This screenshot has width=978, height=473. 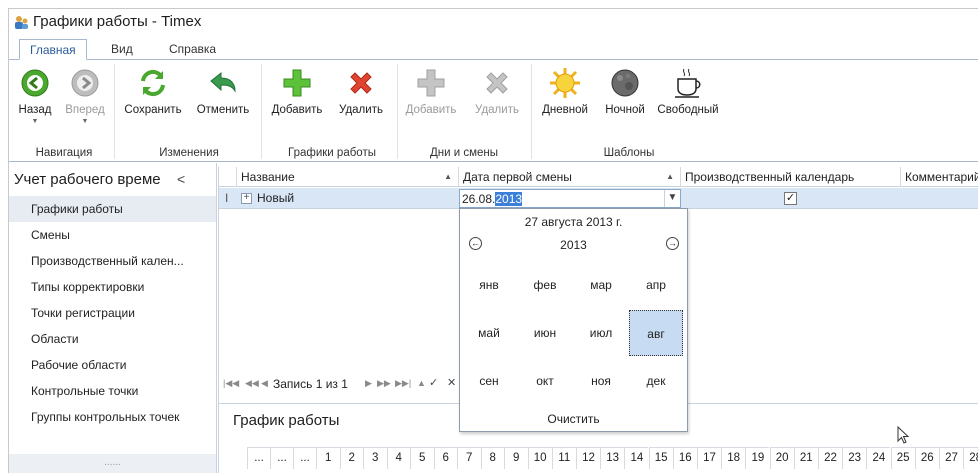 What do you see at coordinates (565, 83) in the screenshot?
I see `sun-icon` at bounding box center [565, 83].